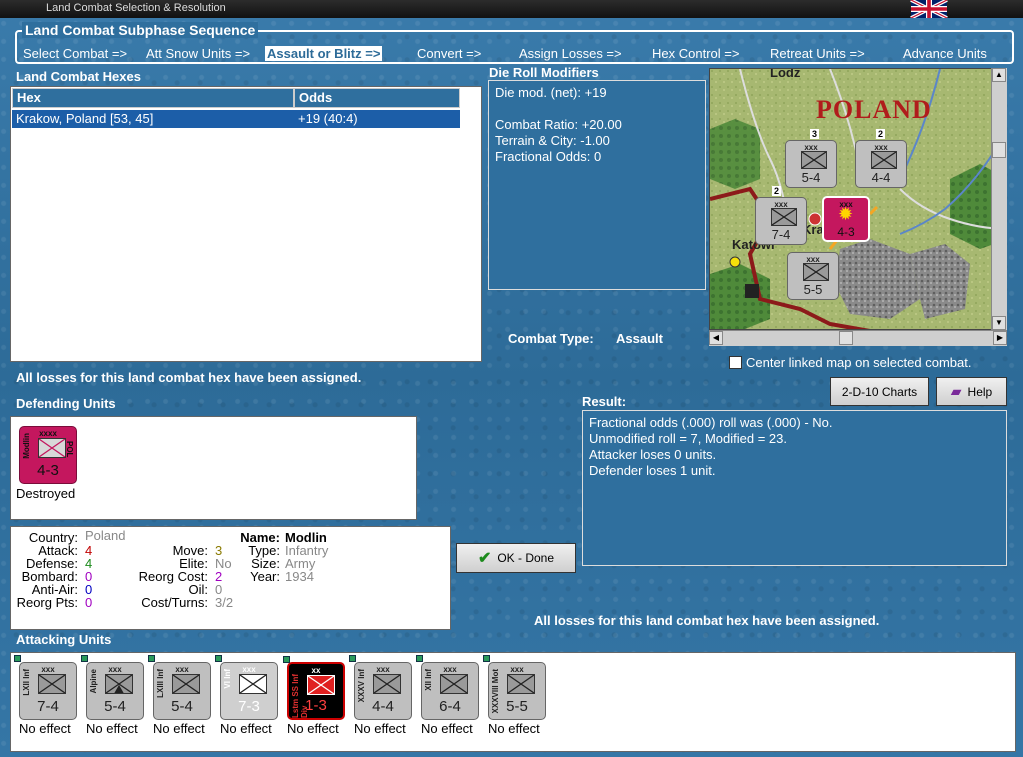 Image resolution: width=1023 pixels, height=757 pixels. I want to click on help-button: ▰ Help, so click(971, 391).